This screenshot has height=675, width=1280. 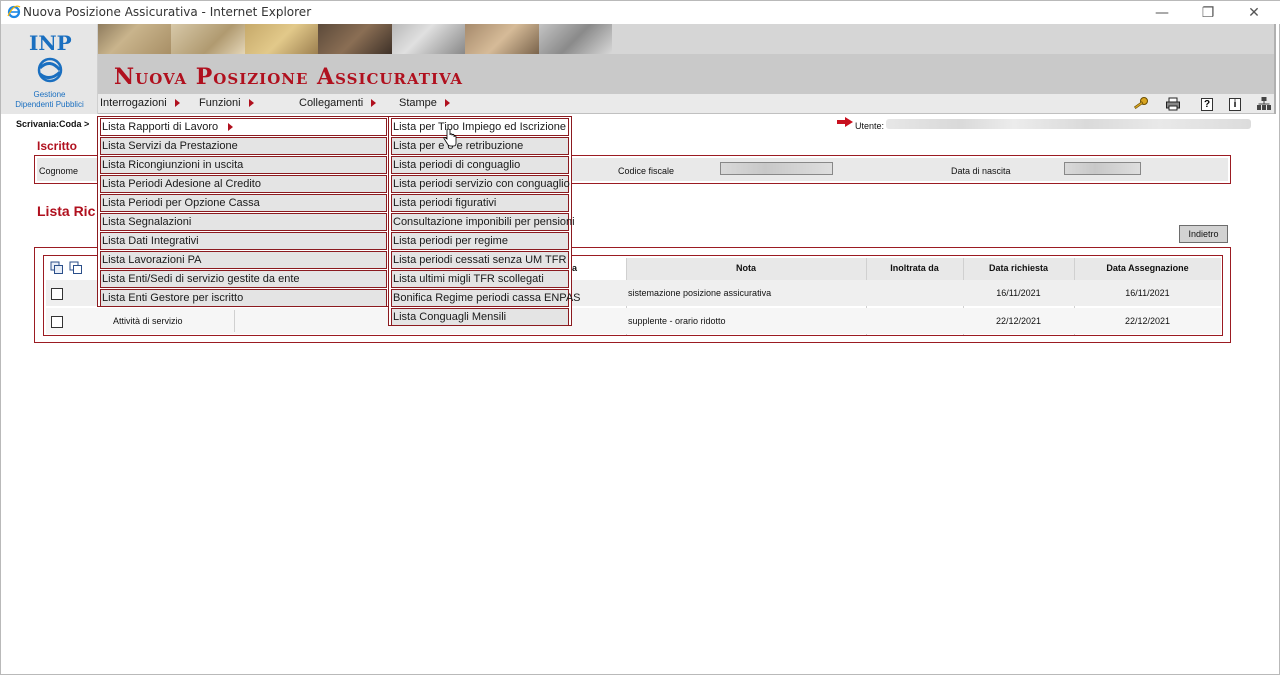 What do you see at coordinates (677, 321) in the screenshot?
I see `cell-nota: supplente - orario ridotto` at bounding box center [677, 321].